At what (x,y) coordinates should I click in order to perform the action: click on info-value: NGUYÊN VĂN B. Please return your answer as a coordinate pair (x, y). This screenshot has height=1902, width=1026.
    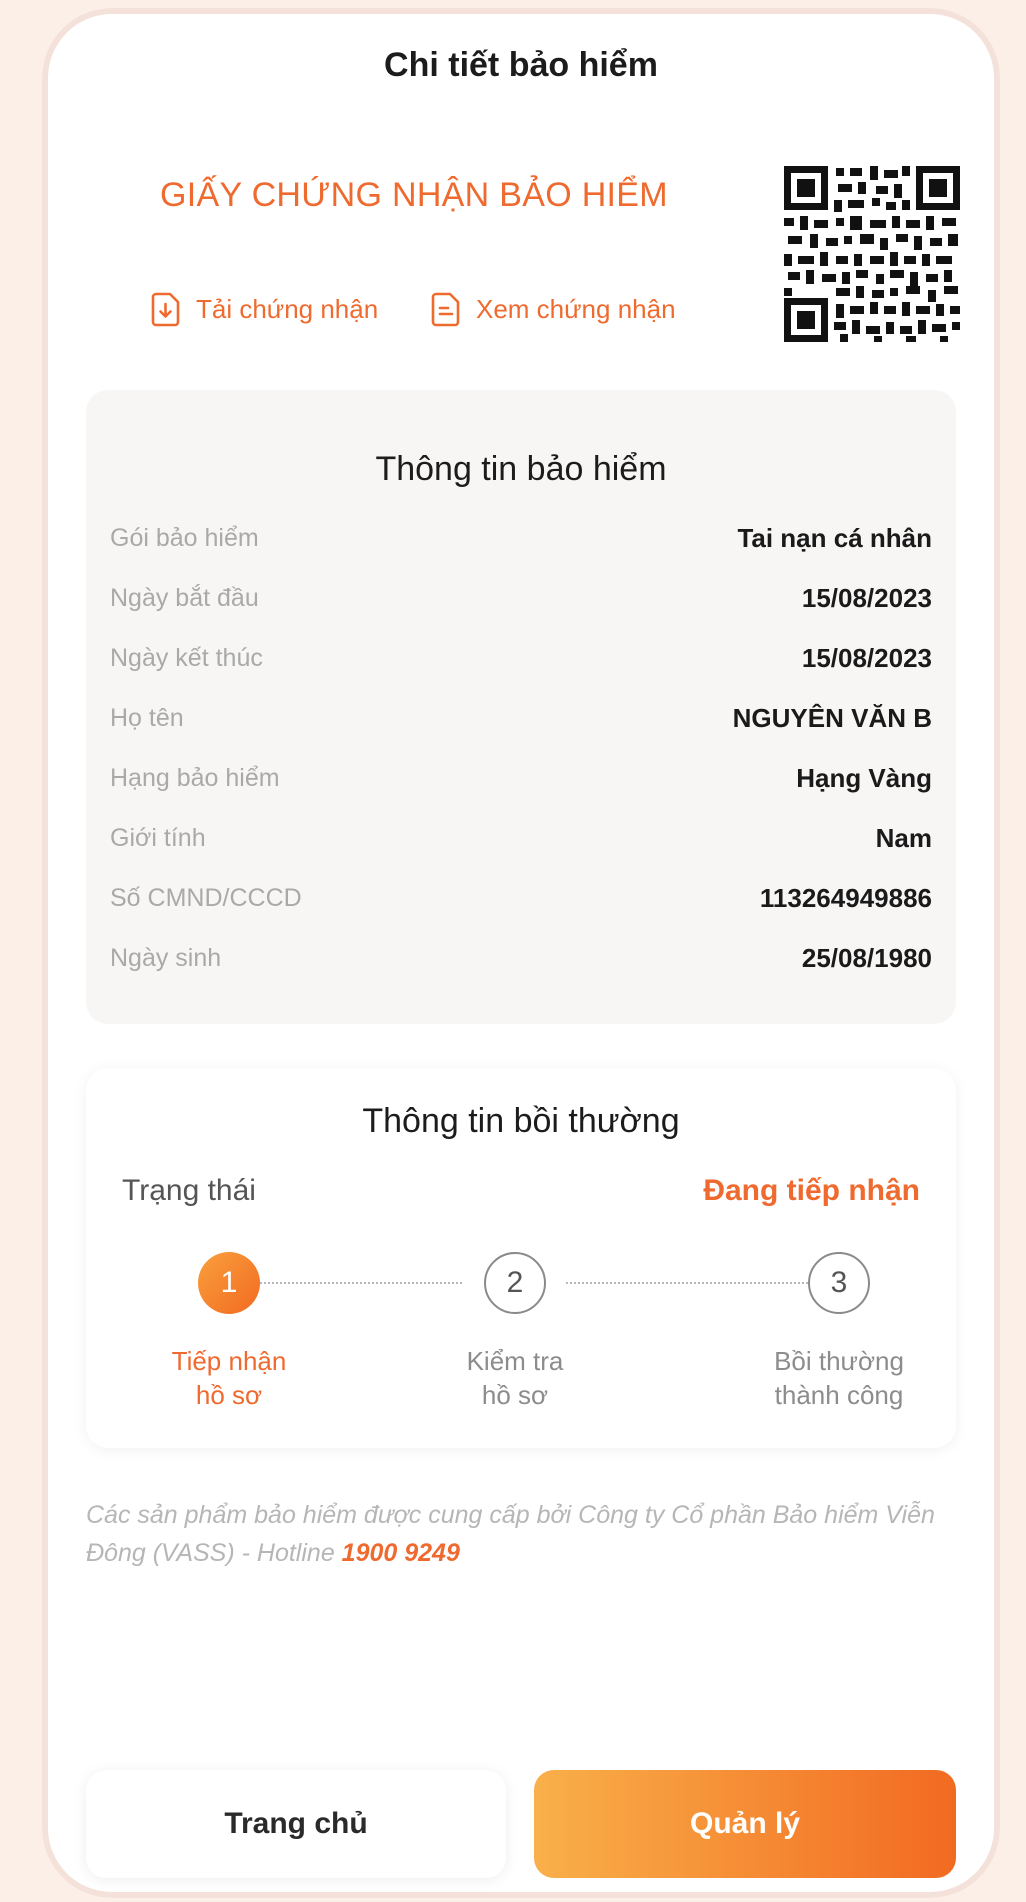
    Looking at the image, I should click on (832, 717).